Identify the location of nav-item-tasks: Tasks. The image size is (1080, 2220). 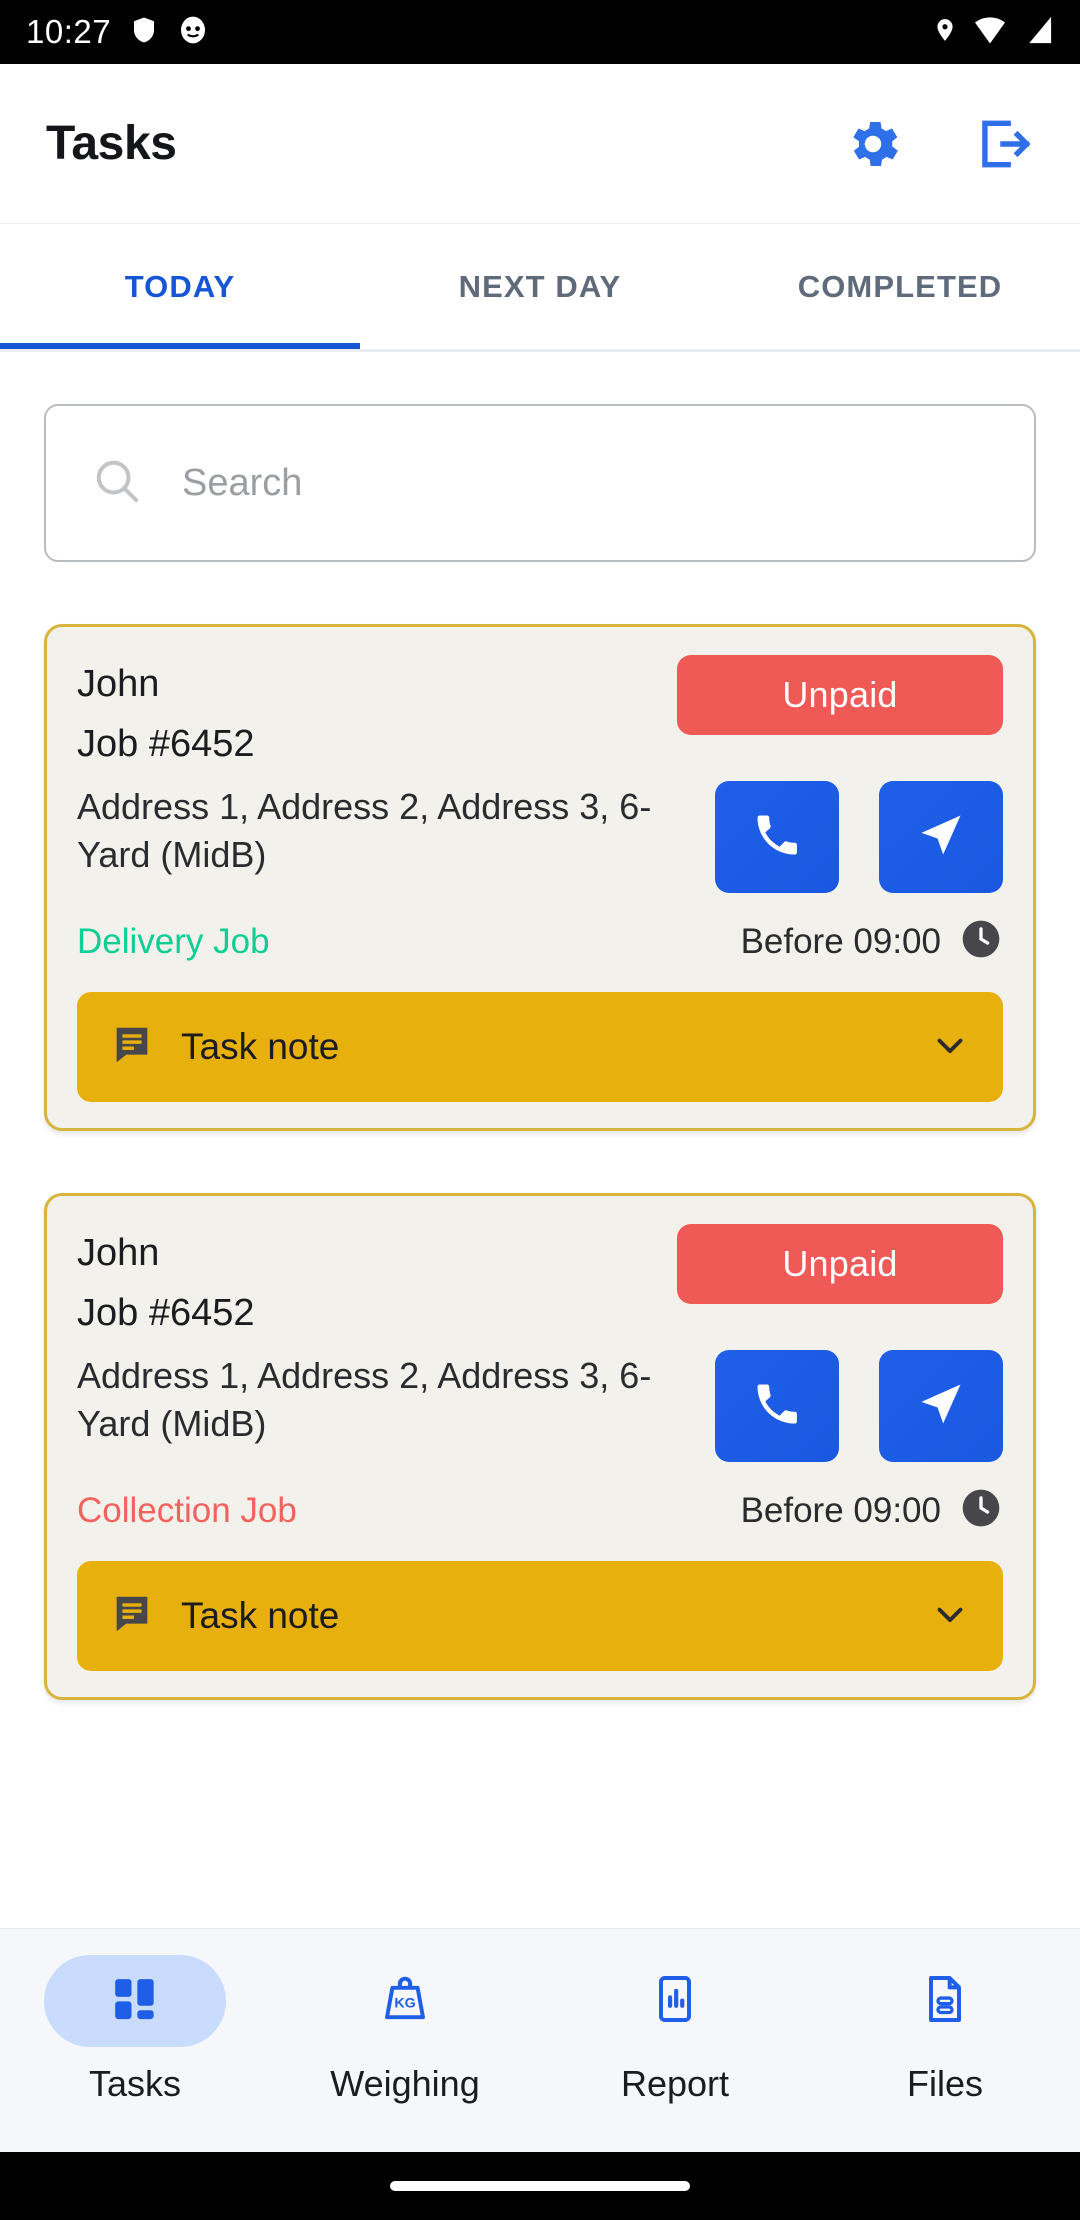
(135, 2030).